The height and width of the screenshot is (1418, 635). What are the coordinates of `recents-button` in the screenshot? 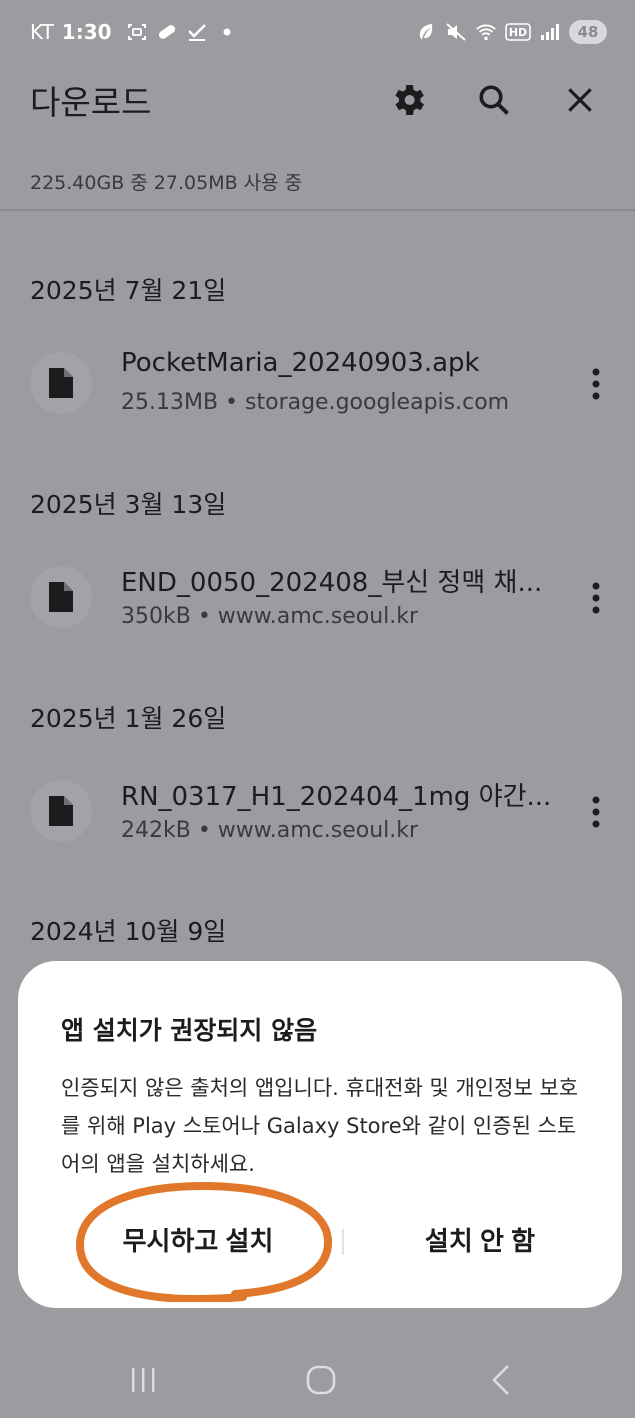 It's located at (143, 1380).